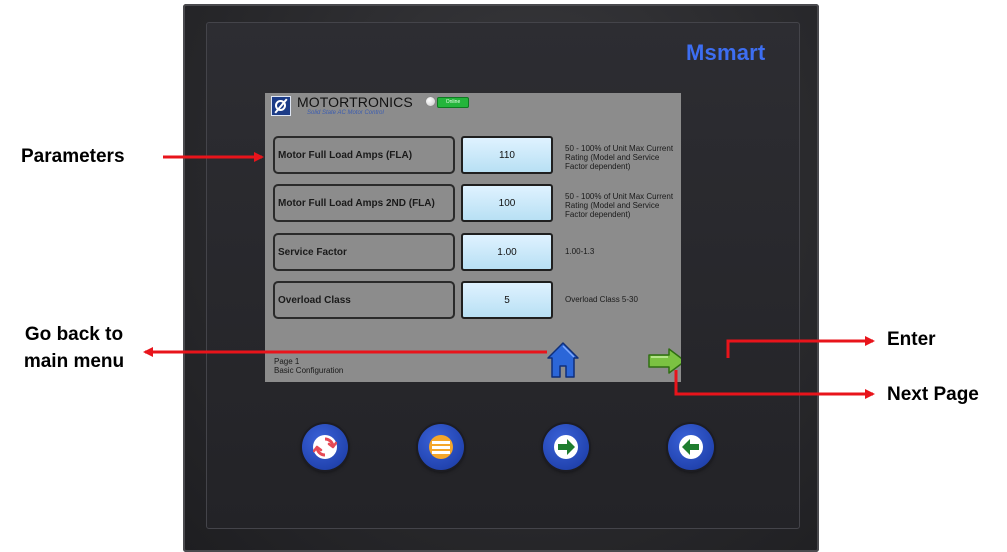 This screenshot has height=552, width=1007. What do you see at coordinates (933, 394) in the screenshot?
I see `next-page-callout: Next Page` at bounding box center [933, 394].